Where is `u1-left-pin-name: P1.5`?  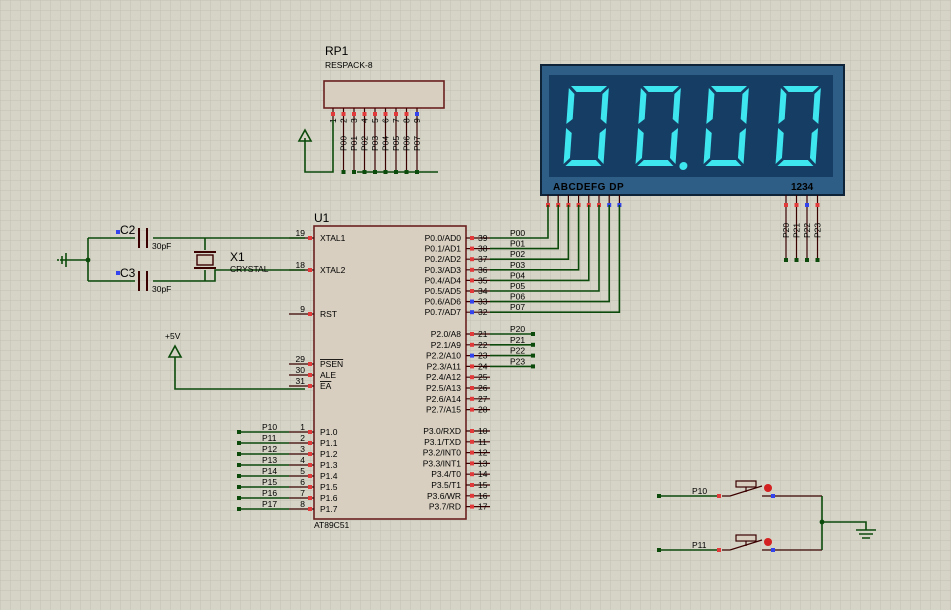 u1-left-pin-name: P1.5 is located at coordinates (329, 487).